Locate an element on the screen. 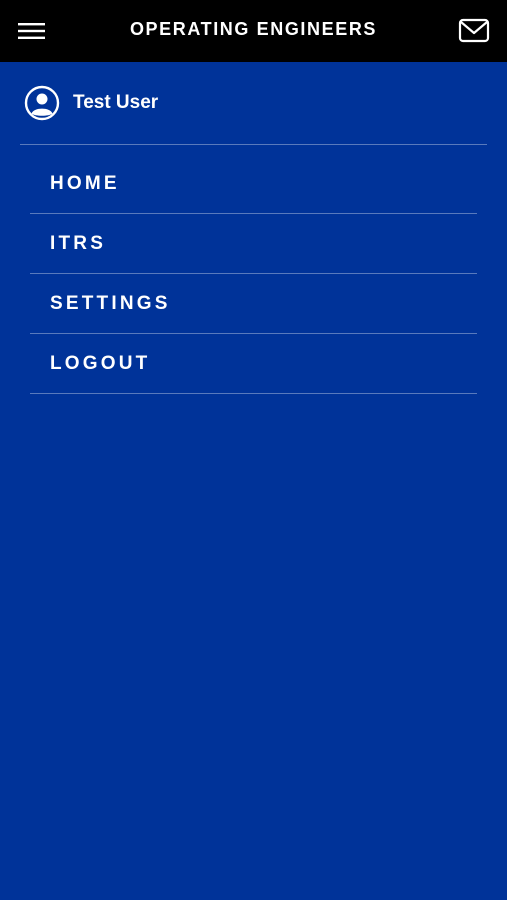 Image resolution: width=507 pixels, height=900 pixels. menu-item-label: LOGOUT is located at coordinates (100, 363).